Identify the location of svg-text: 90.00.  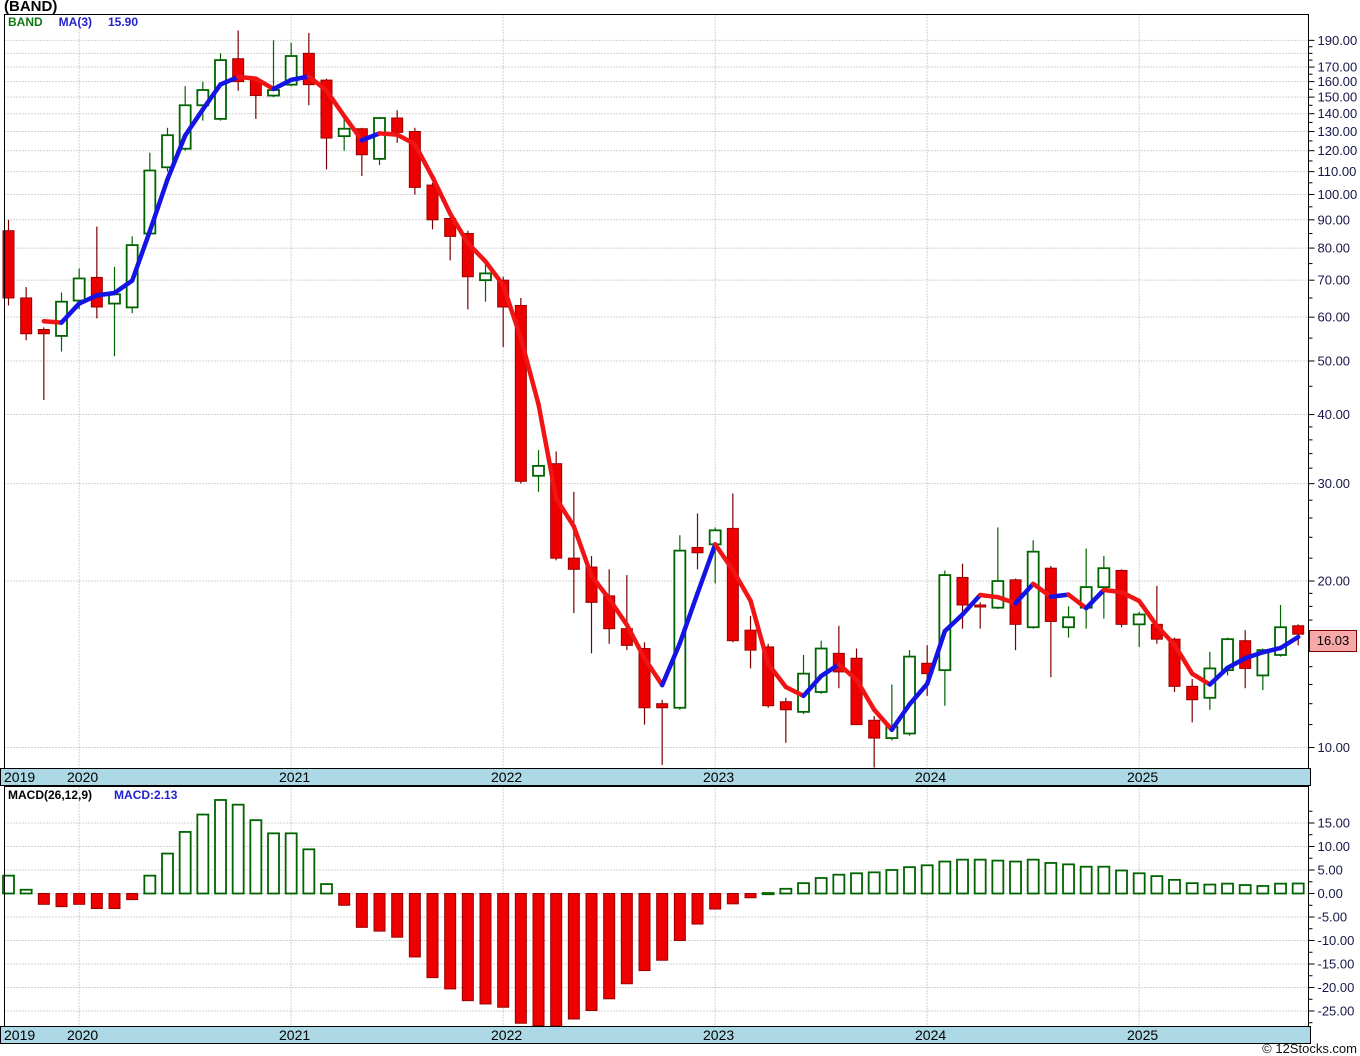
(1334, 219).